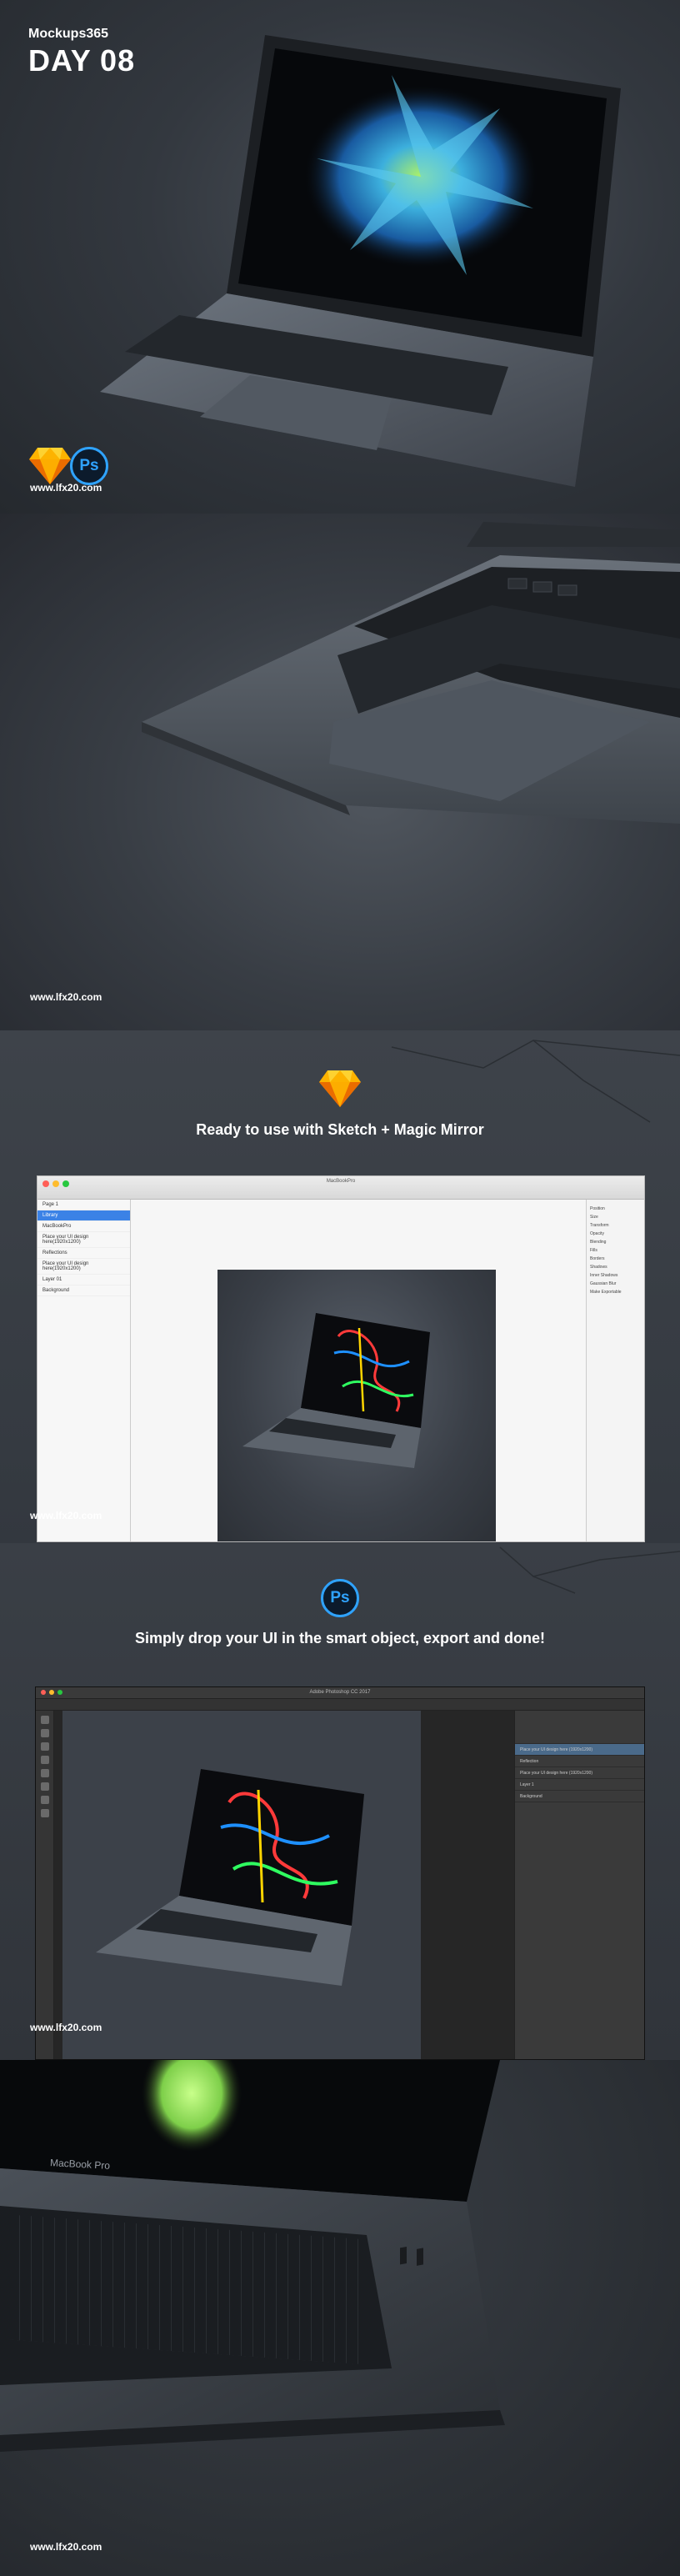  Describe the element at coordinates (615, 1250) in the screenshot. I see `inspector-item: Fills` at that location.